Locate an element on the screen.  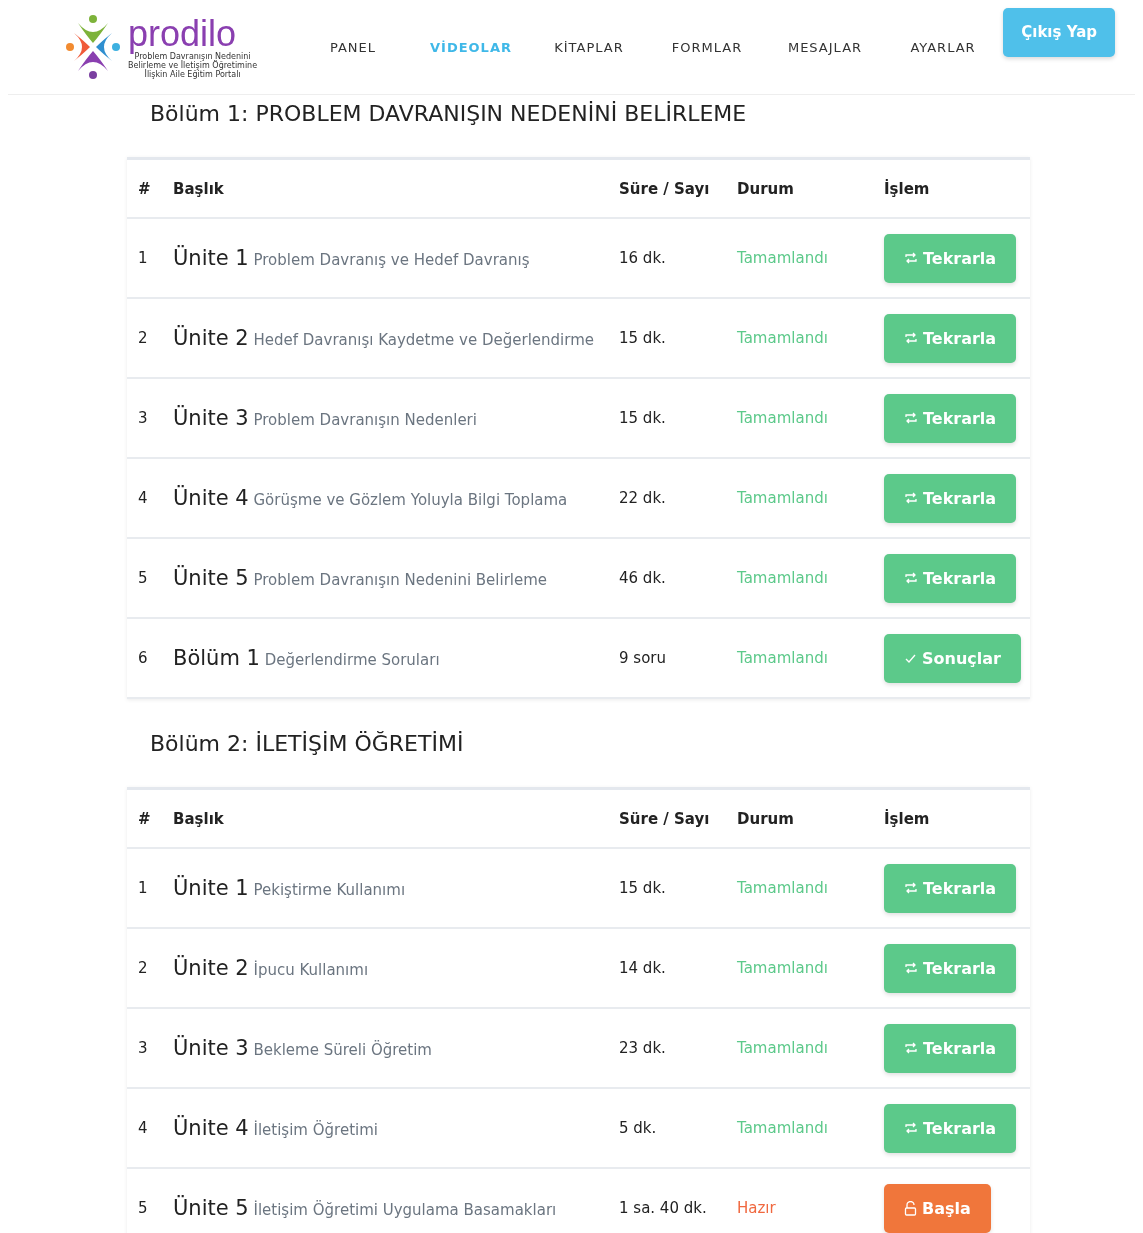
nav-link: FORMLAR is located at coordinates (707, 47).